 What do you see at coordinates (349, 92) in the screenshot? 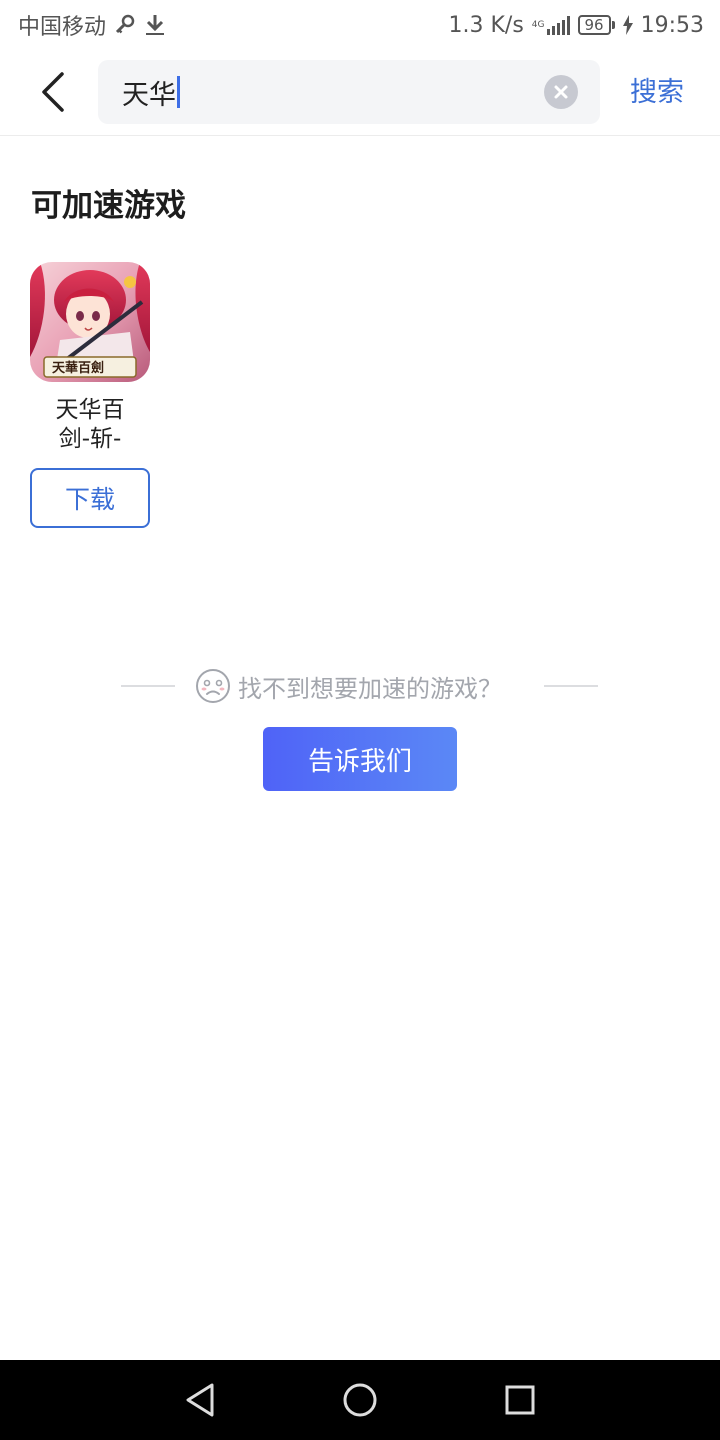
I see `search-input: 天华` at bounding box center [349, 92].